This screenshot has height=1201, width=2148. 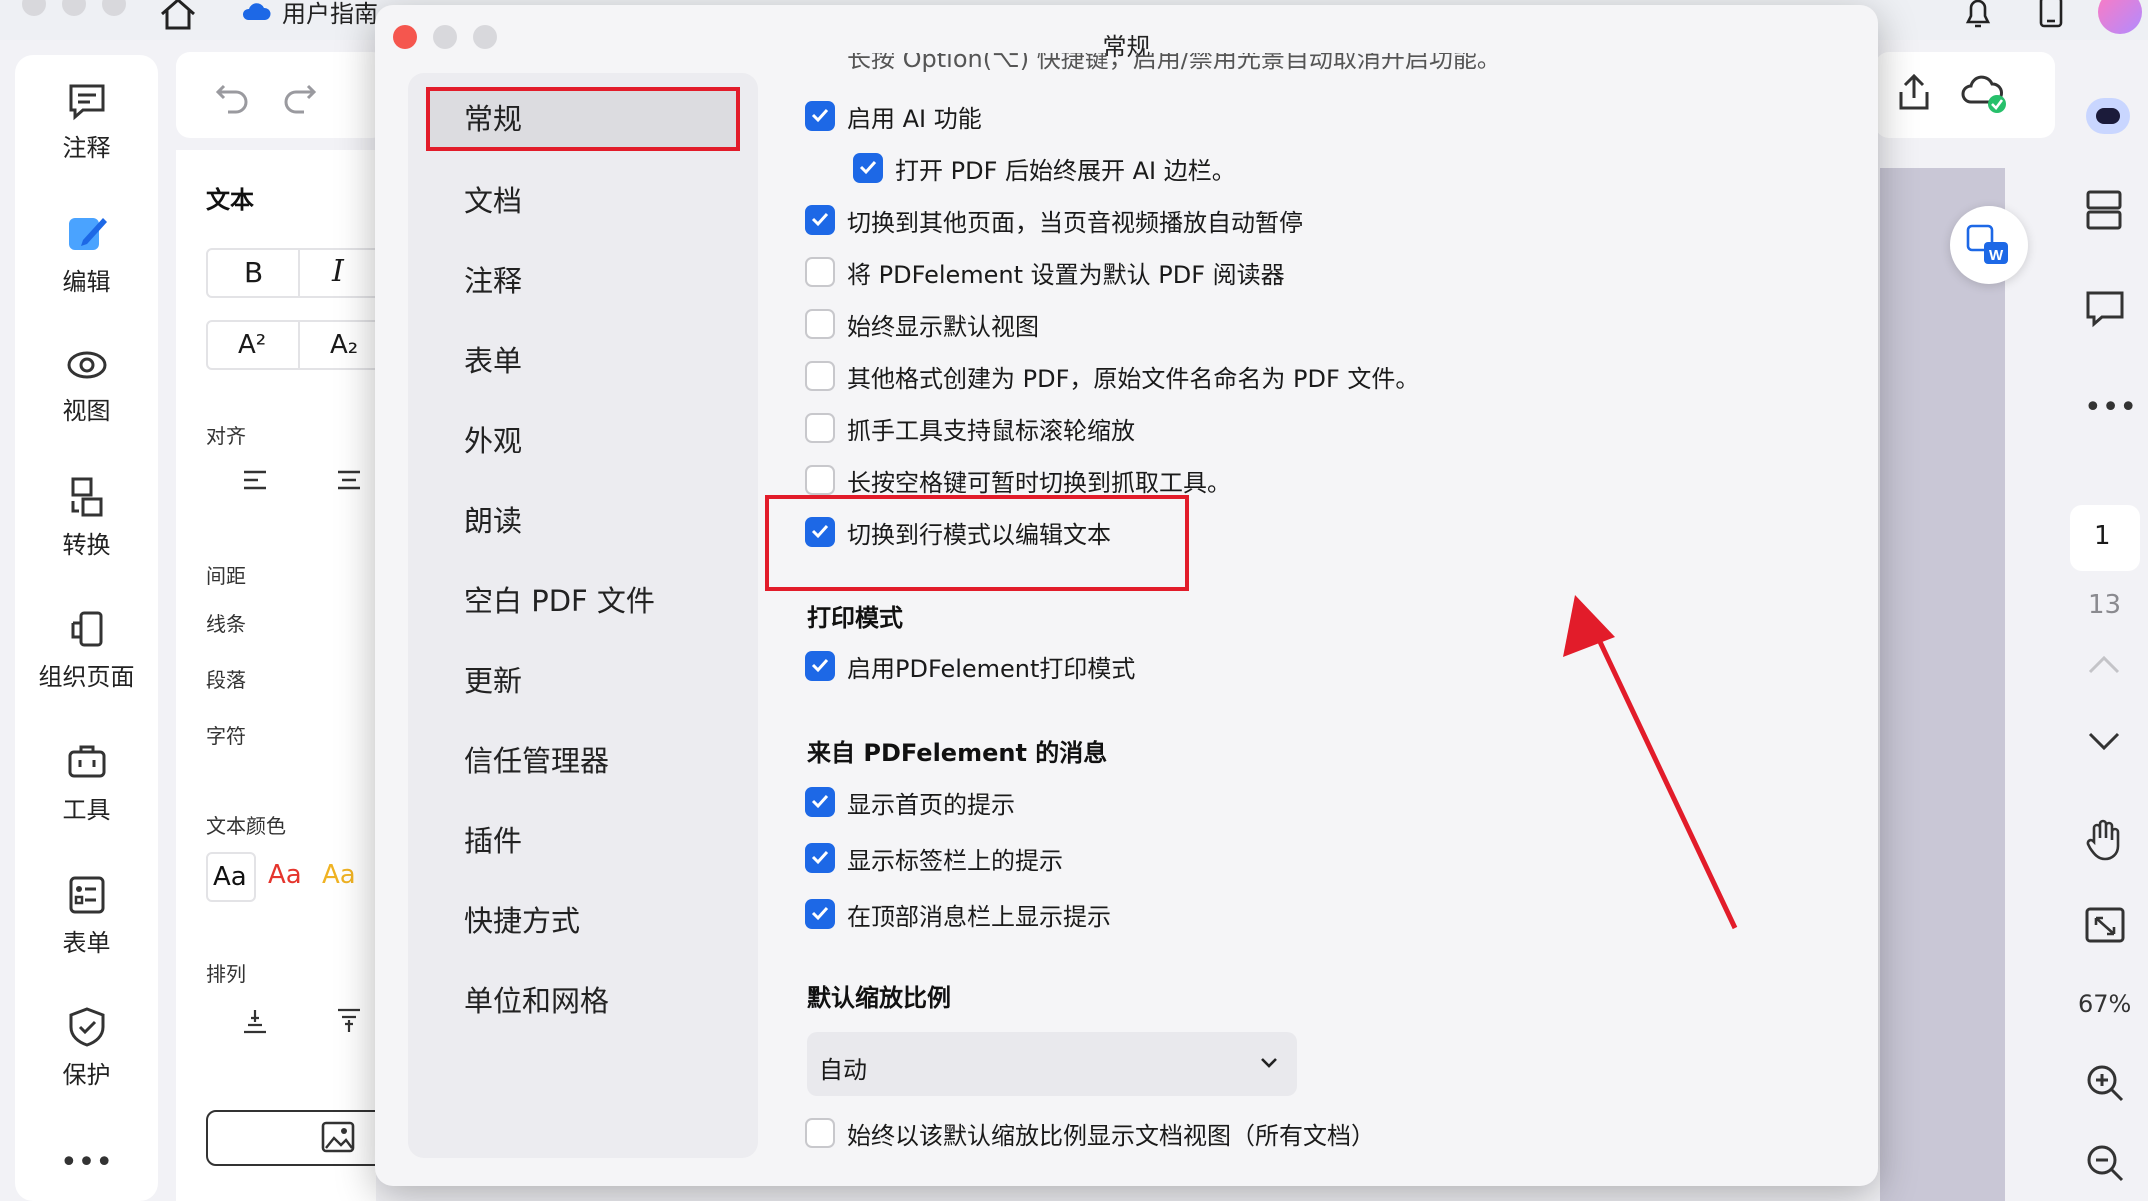 What do you see at coordinates (86, 1047) in the screenshot?
I see `rail-item-protect: 保护` at bounding box center [86, 1047].